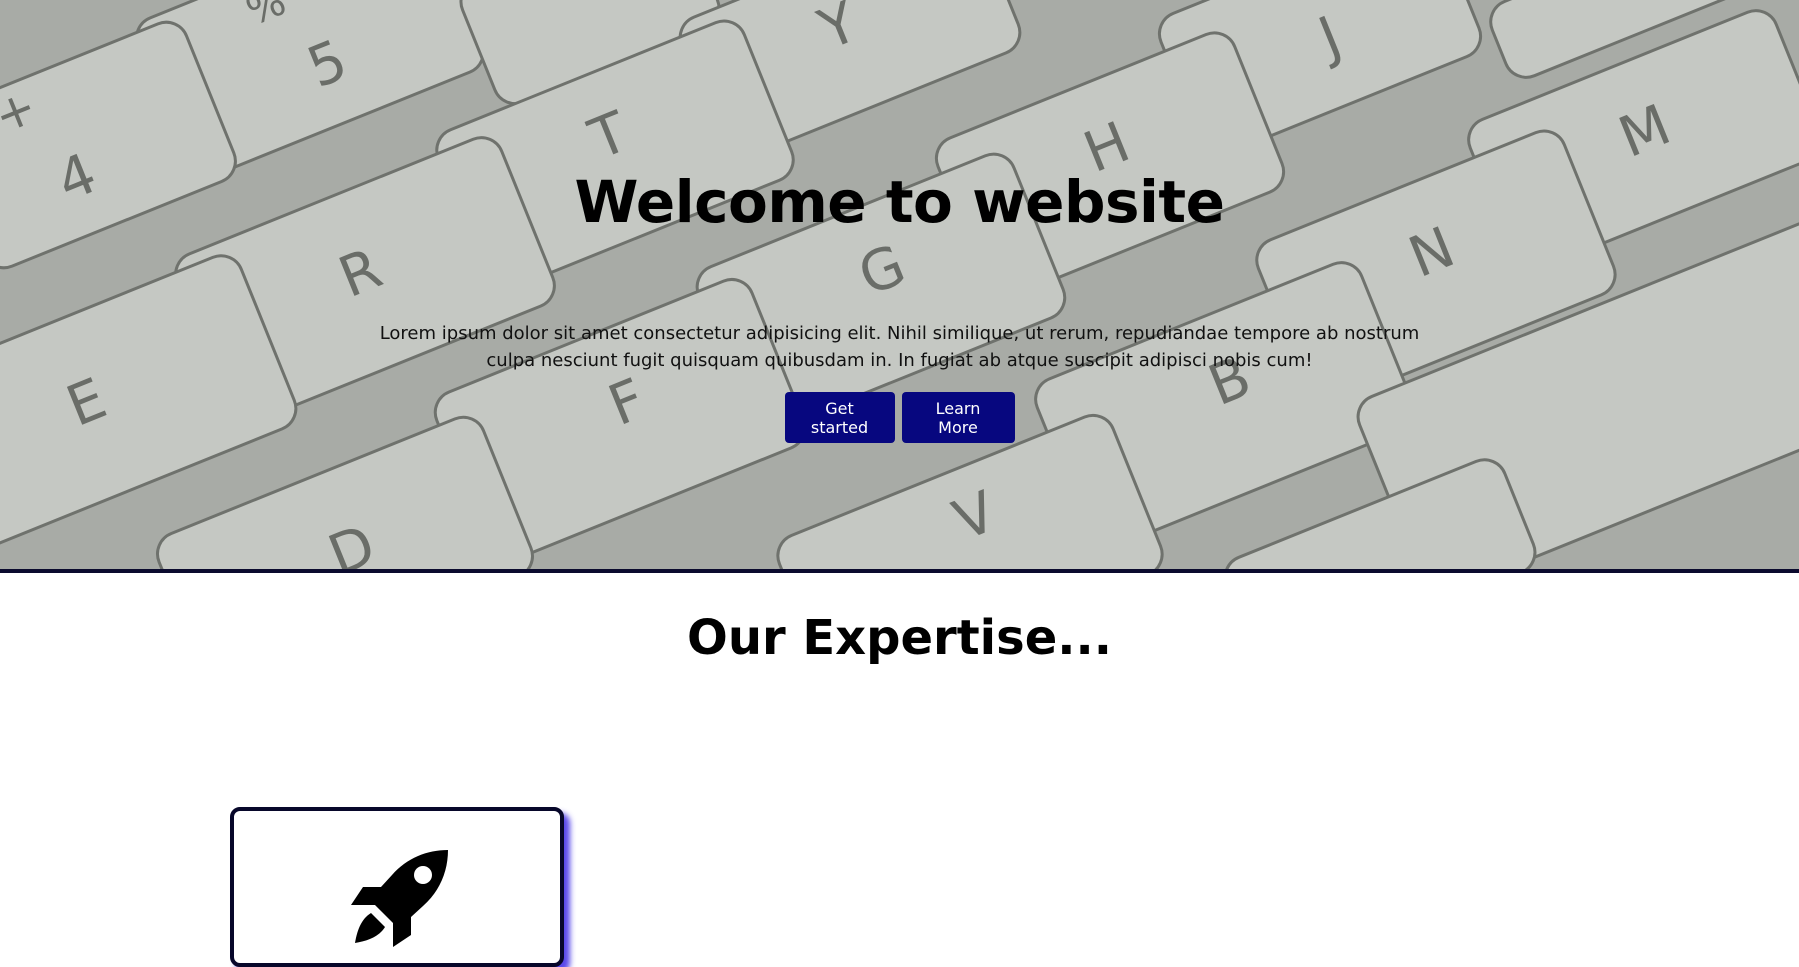 Image resolution: width=1799 pixels, height=967 pixels. I want to click on hero-button-group: Get started Learn More, so click(899, 417).